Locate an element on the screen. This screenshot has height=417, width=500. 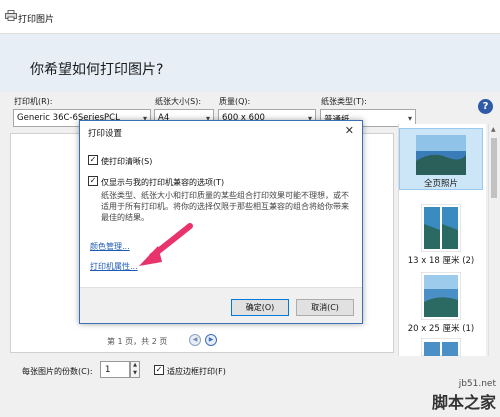
page-heading: 你希望如何打印图片? is located at coordinates (97, 70).